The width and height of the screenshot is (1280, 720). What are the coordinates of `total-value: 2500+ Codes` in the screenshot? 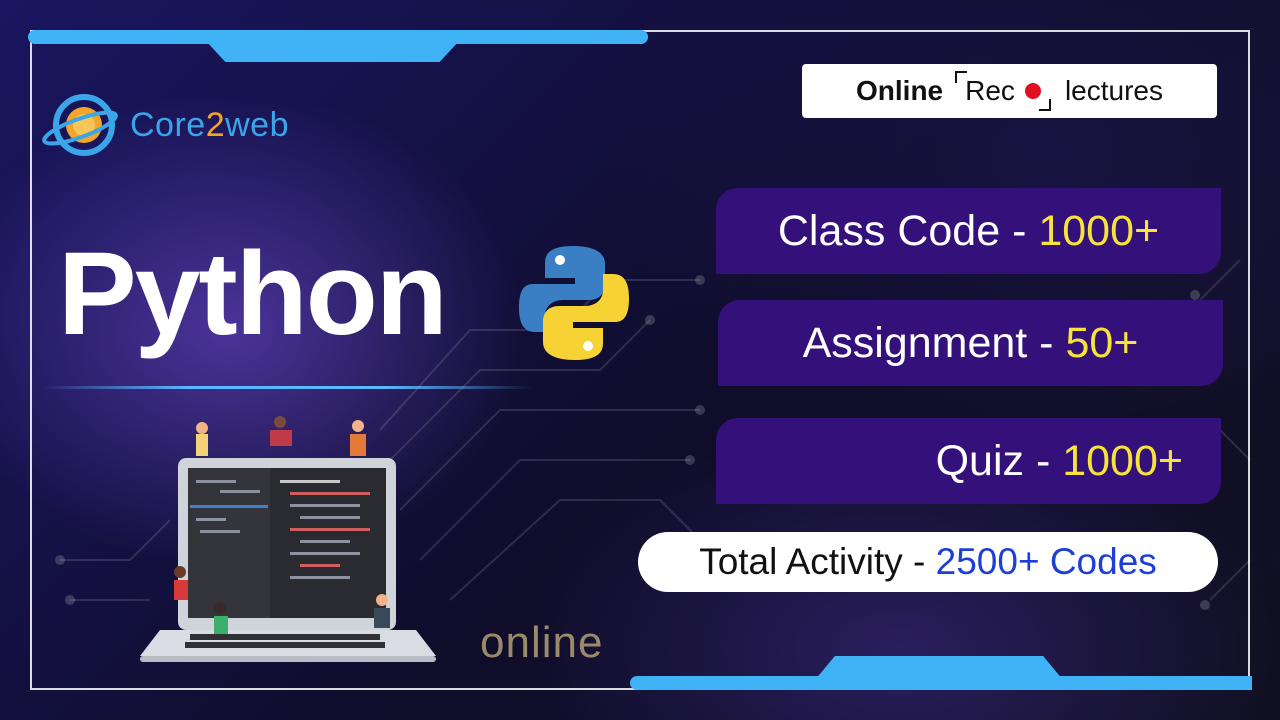 It's located at (1046, 561).